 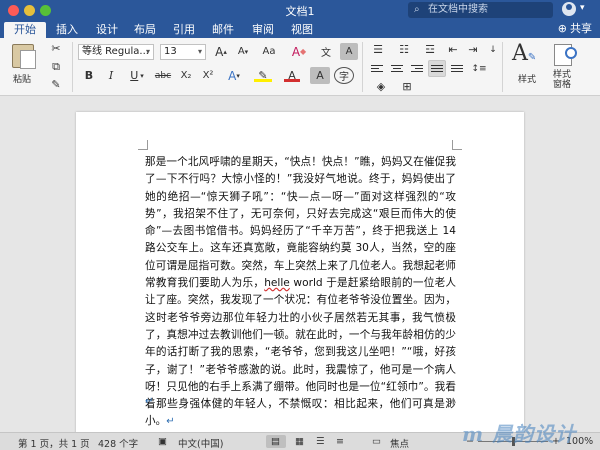 I want to click on add-person-icon: ⊕, so click(x=562, y=28).